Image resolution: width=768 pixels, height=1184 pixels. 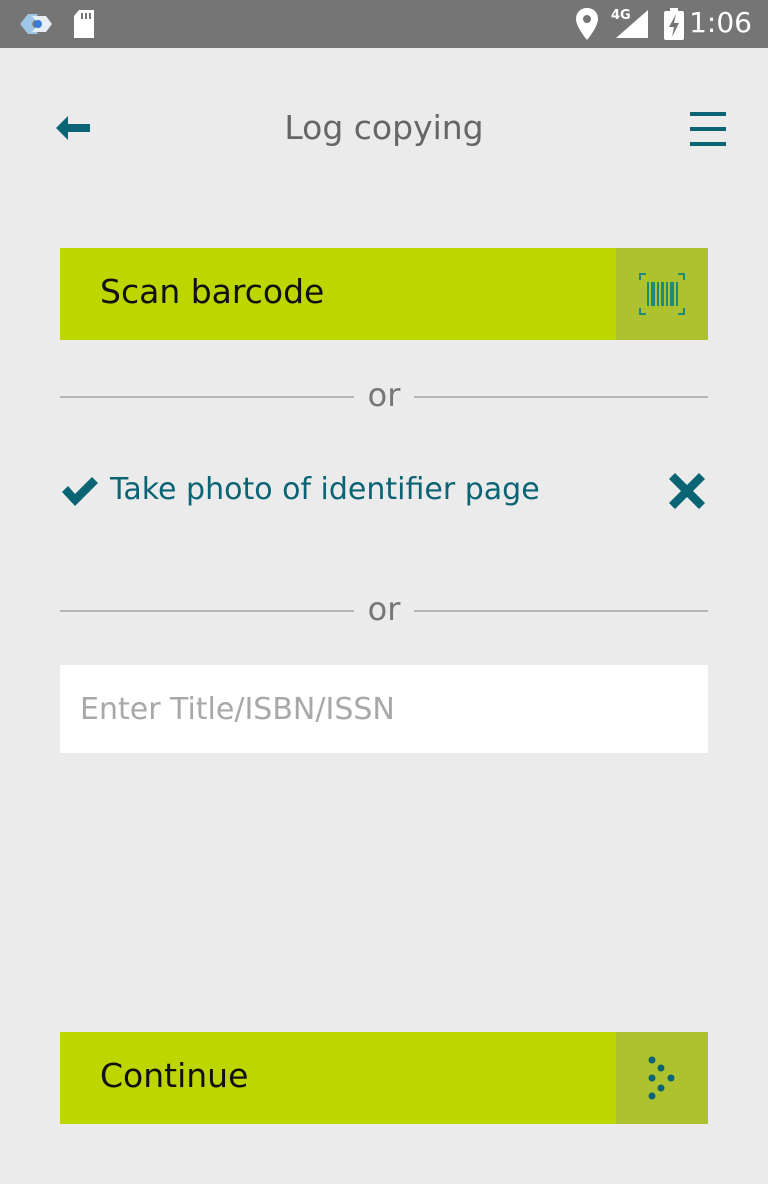 I want to click on clock: 1:06, so click(x=720, y=22).